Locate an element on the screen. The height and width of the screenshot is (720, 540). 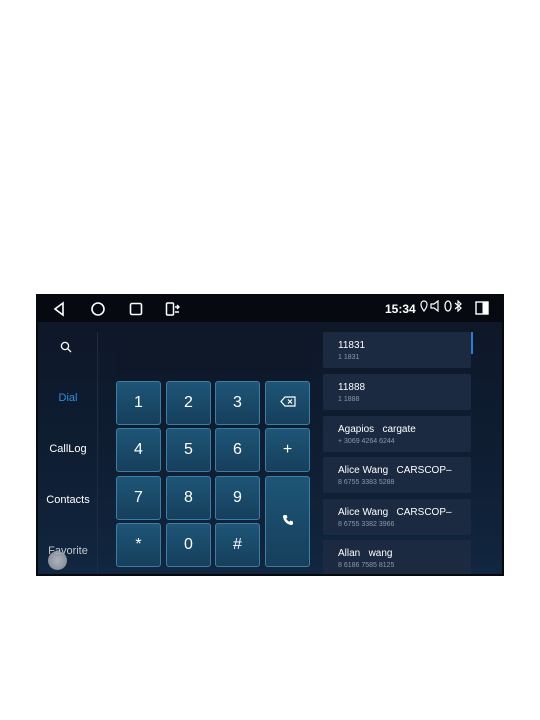
contact-number: 8 6186 7585 8125 is located at coordinates (366, 565).